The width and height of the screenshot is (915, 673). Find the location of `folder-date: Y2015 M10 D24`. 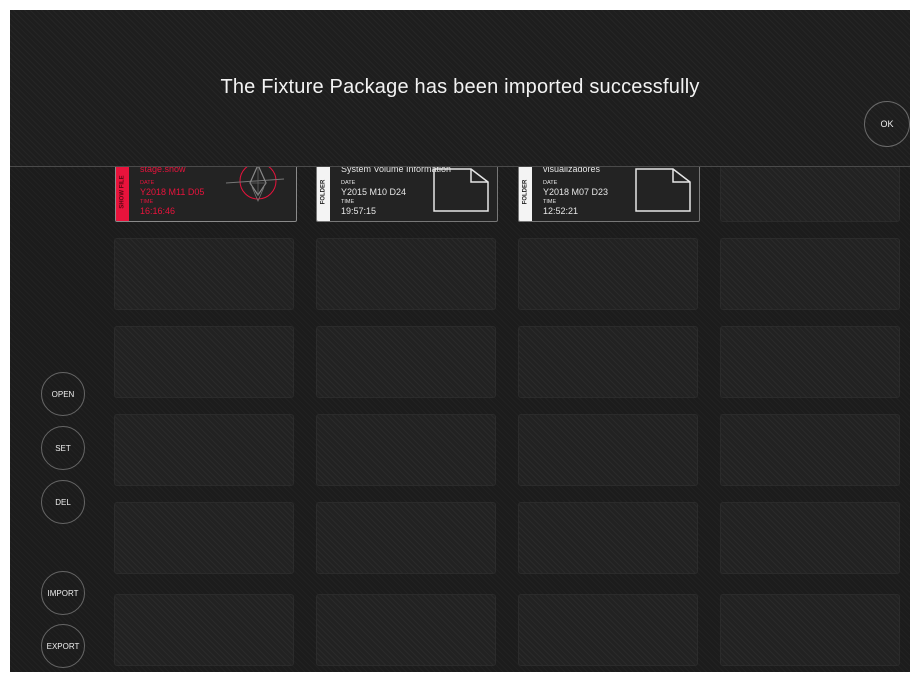

folder-date: Y2015 M10 D24 is located at coordinates (374, 192).